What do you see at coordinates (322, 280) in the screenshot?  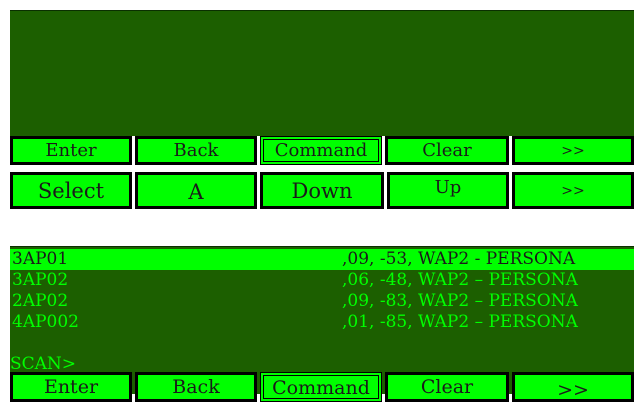 I see `list-item: 3AP02 ,06, -48, WAP2 – PERSONA` at bounding box center [322, 280].